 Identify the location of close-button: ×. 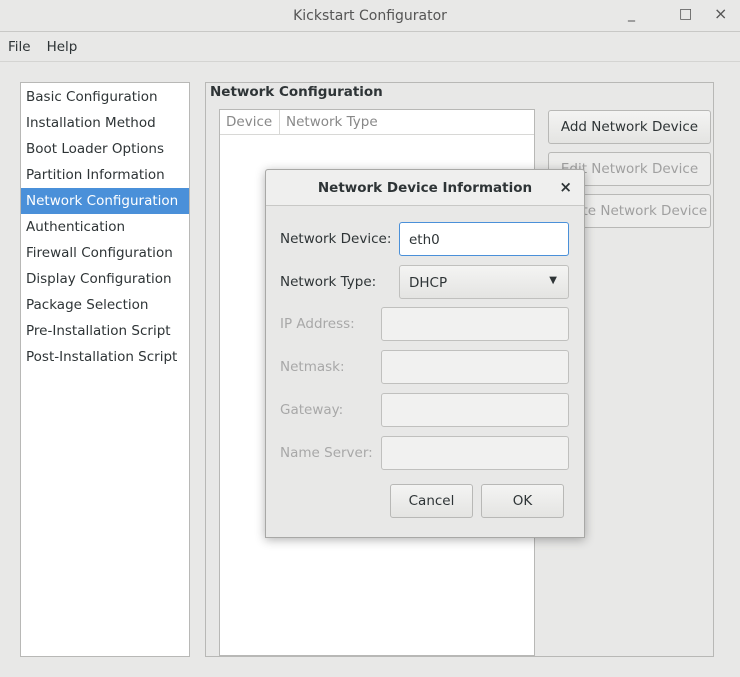
(720, 13).